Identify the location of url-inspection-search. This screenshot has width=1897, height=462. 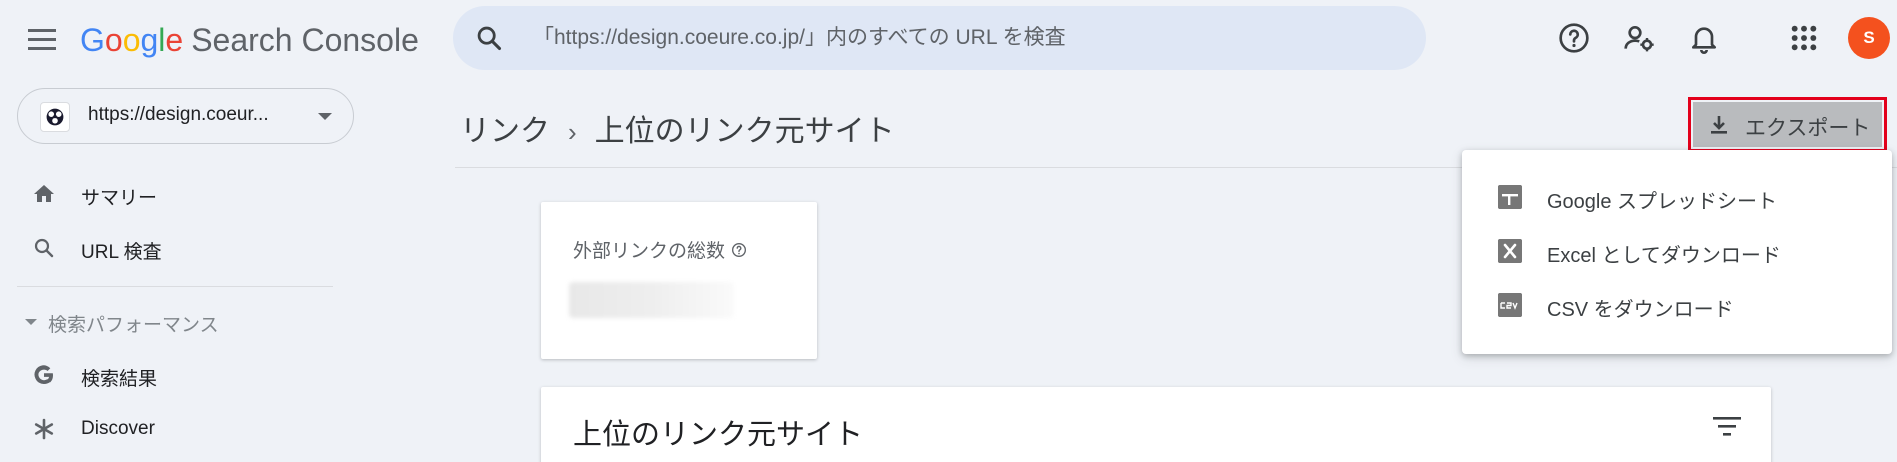
(939, 38).